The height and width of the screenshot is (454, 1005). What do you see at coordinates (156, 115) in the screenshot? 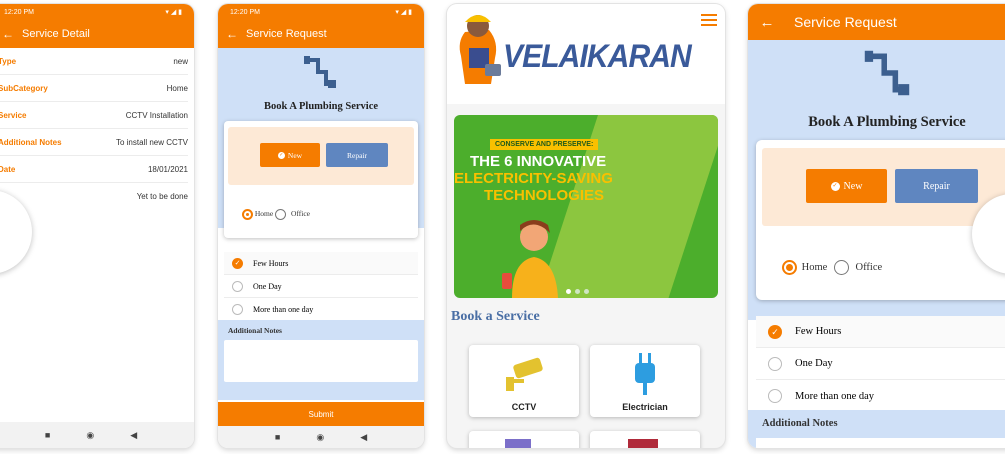
I see `detail-value: CCTV Installation` at bounding box center [156, 115].